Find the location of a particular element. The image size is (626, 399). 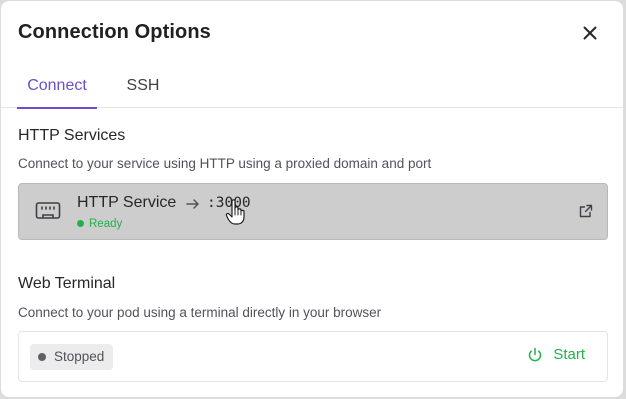

close-button is located at coordinates (590, 33).